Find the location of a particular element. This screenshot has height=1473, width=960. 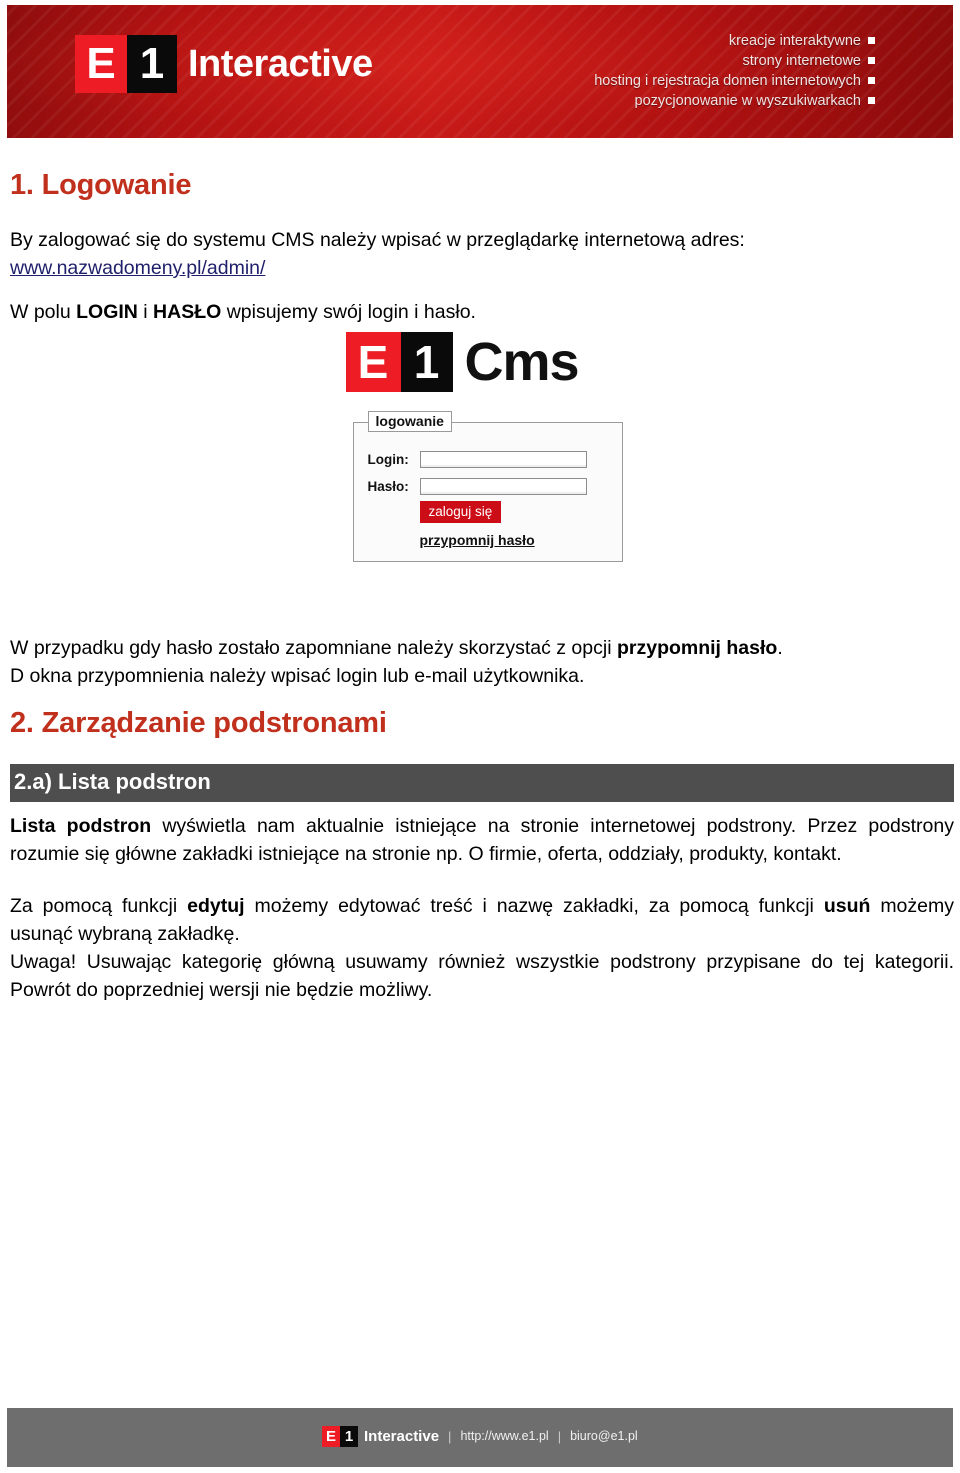

cms-logo: E 1 Cms is located at coordinates (500, 362).